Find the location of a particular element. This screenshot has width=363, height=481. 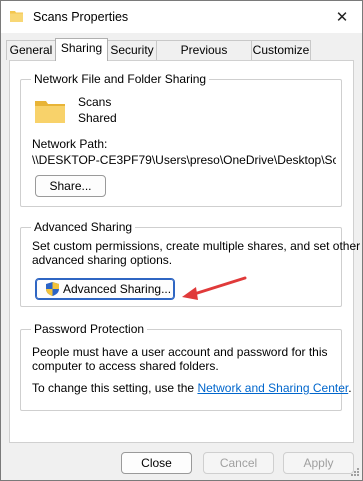

network-sharing-center-link: Network and Sharing Center is located at coordinates (272, 388).